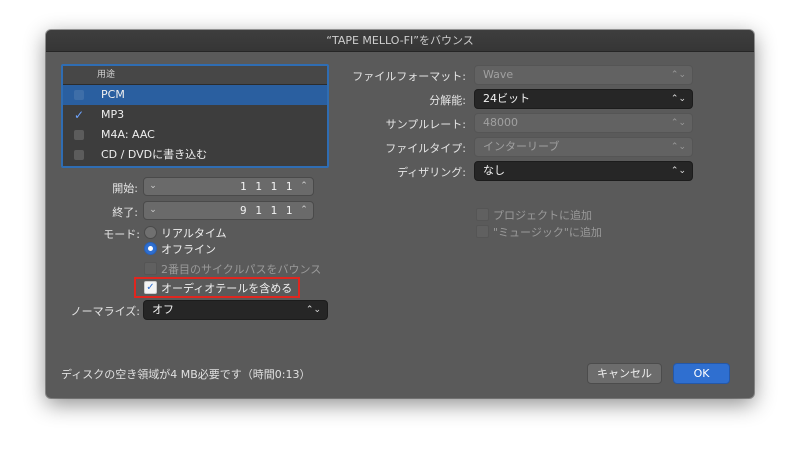 The image size is (800, 459). I want to click on ok-button: OK, so click(701, 373).